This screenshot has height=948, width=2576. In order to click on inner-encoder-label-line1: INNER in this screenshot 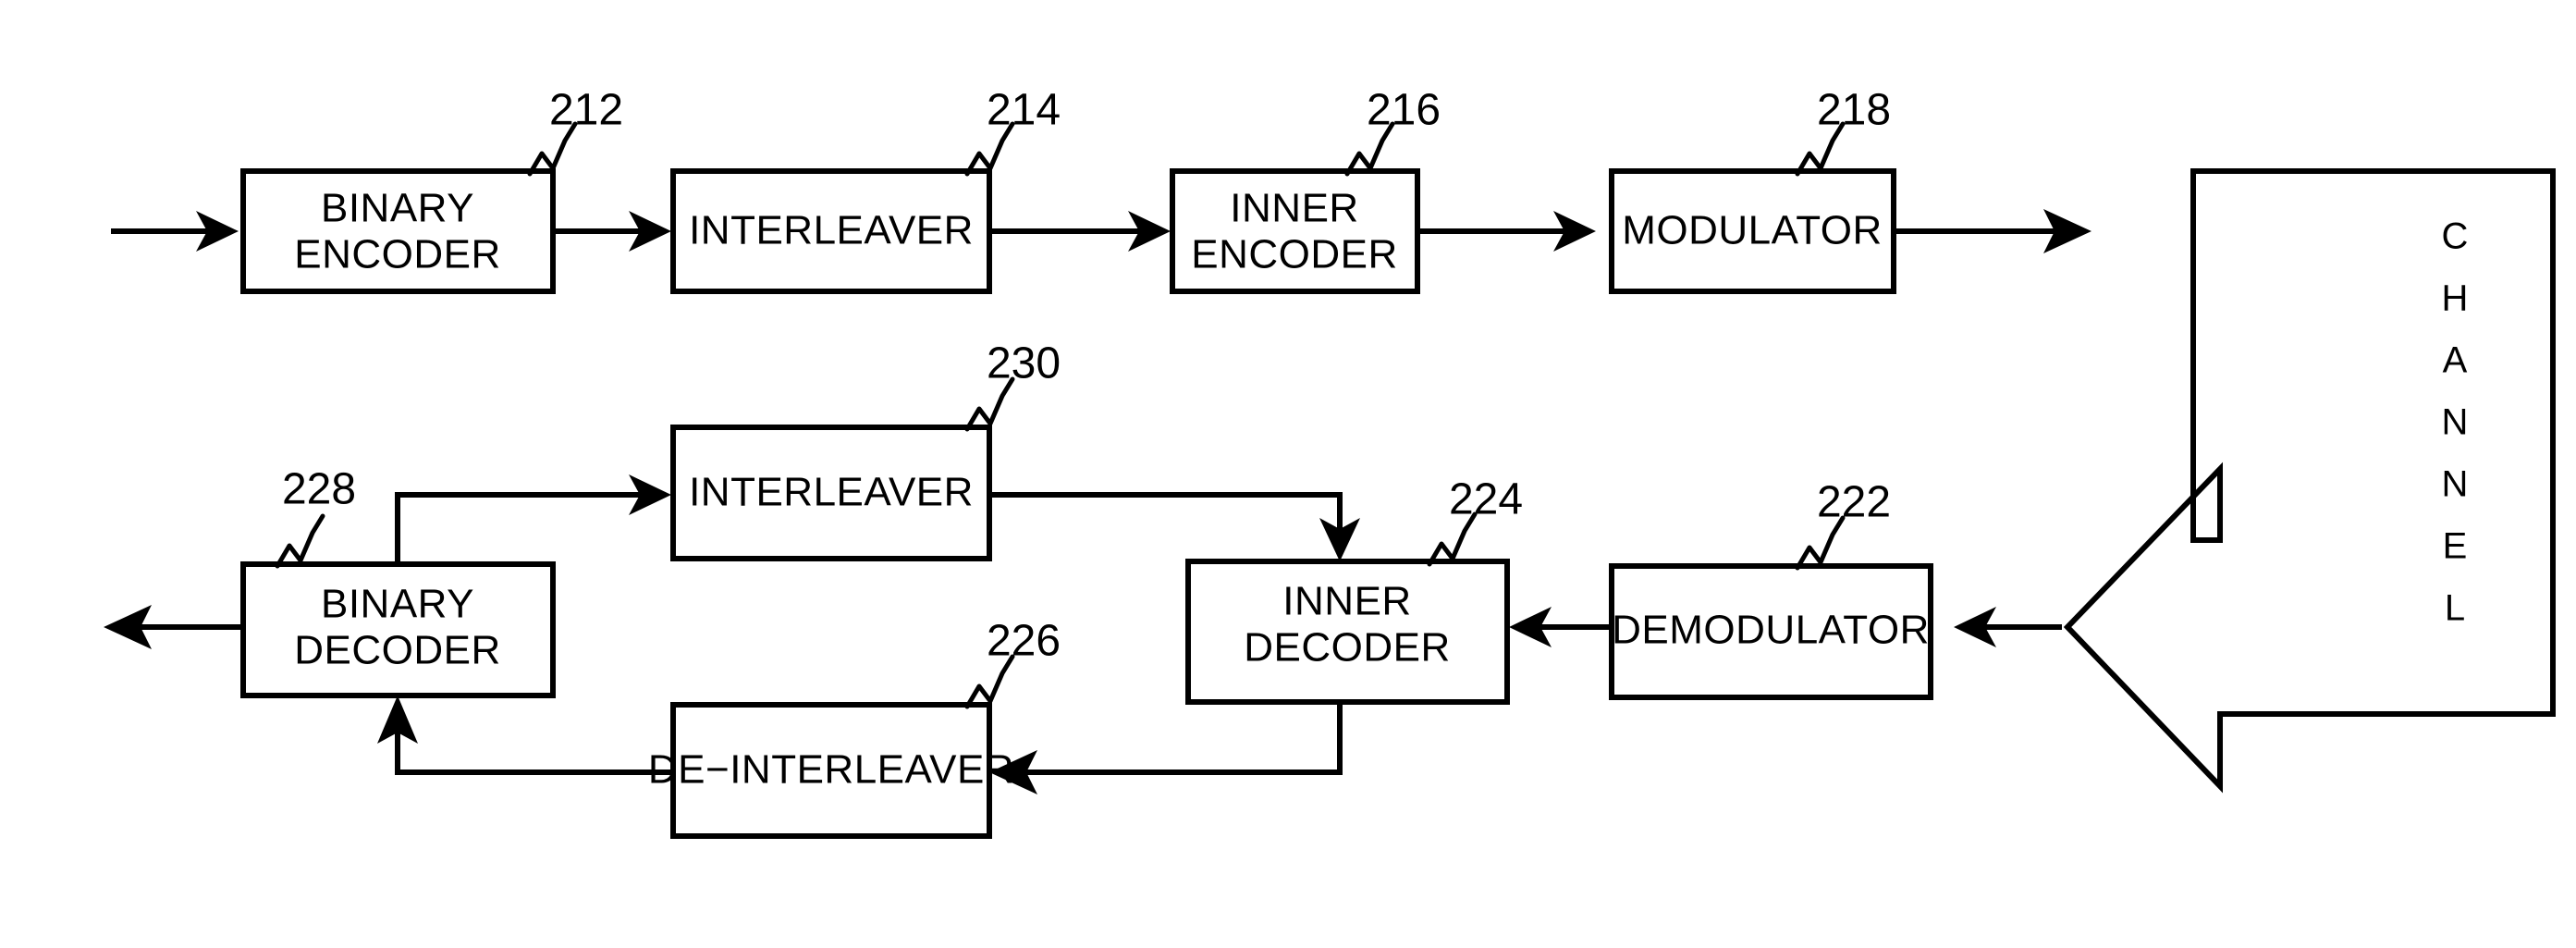, I will do `click(1294, 208)`.